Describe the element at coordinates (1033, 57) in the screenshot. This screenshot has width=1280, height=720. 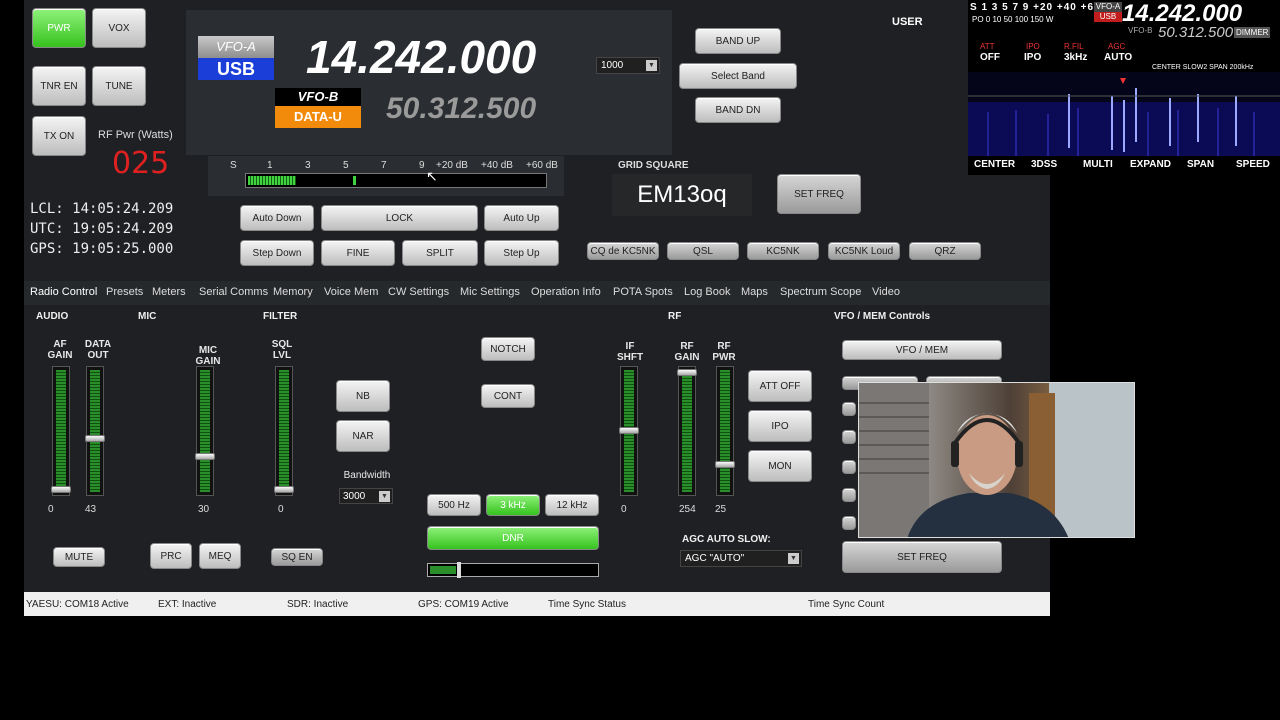
I see `scope-ipo-value: IPO` at that location.